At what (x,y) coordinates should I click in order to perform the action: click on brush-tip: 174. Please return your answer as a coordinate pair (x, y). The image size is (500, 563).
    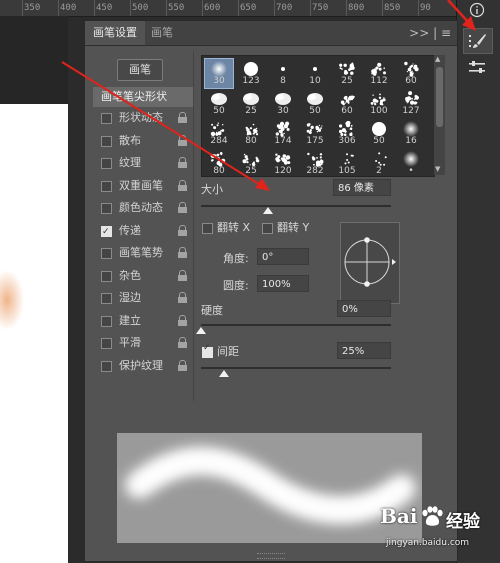
    Looking at the image, I should click on (283, 133).